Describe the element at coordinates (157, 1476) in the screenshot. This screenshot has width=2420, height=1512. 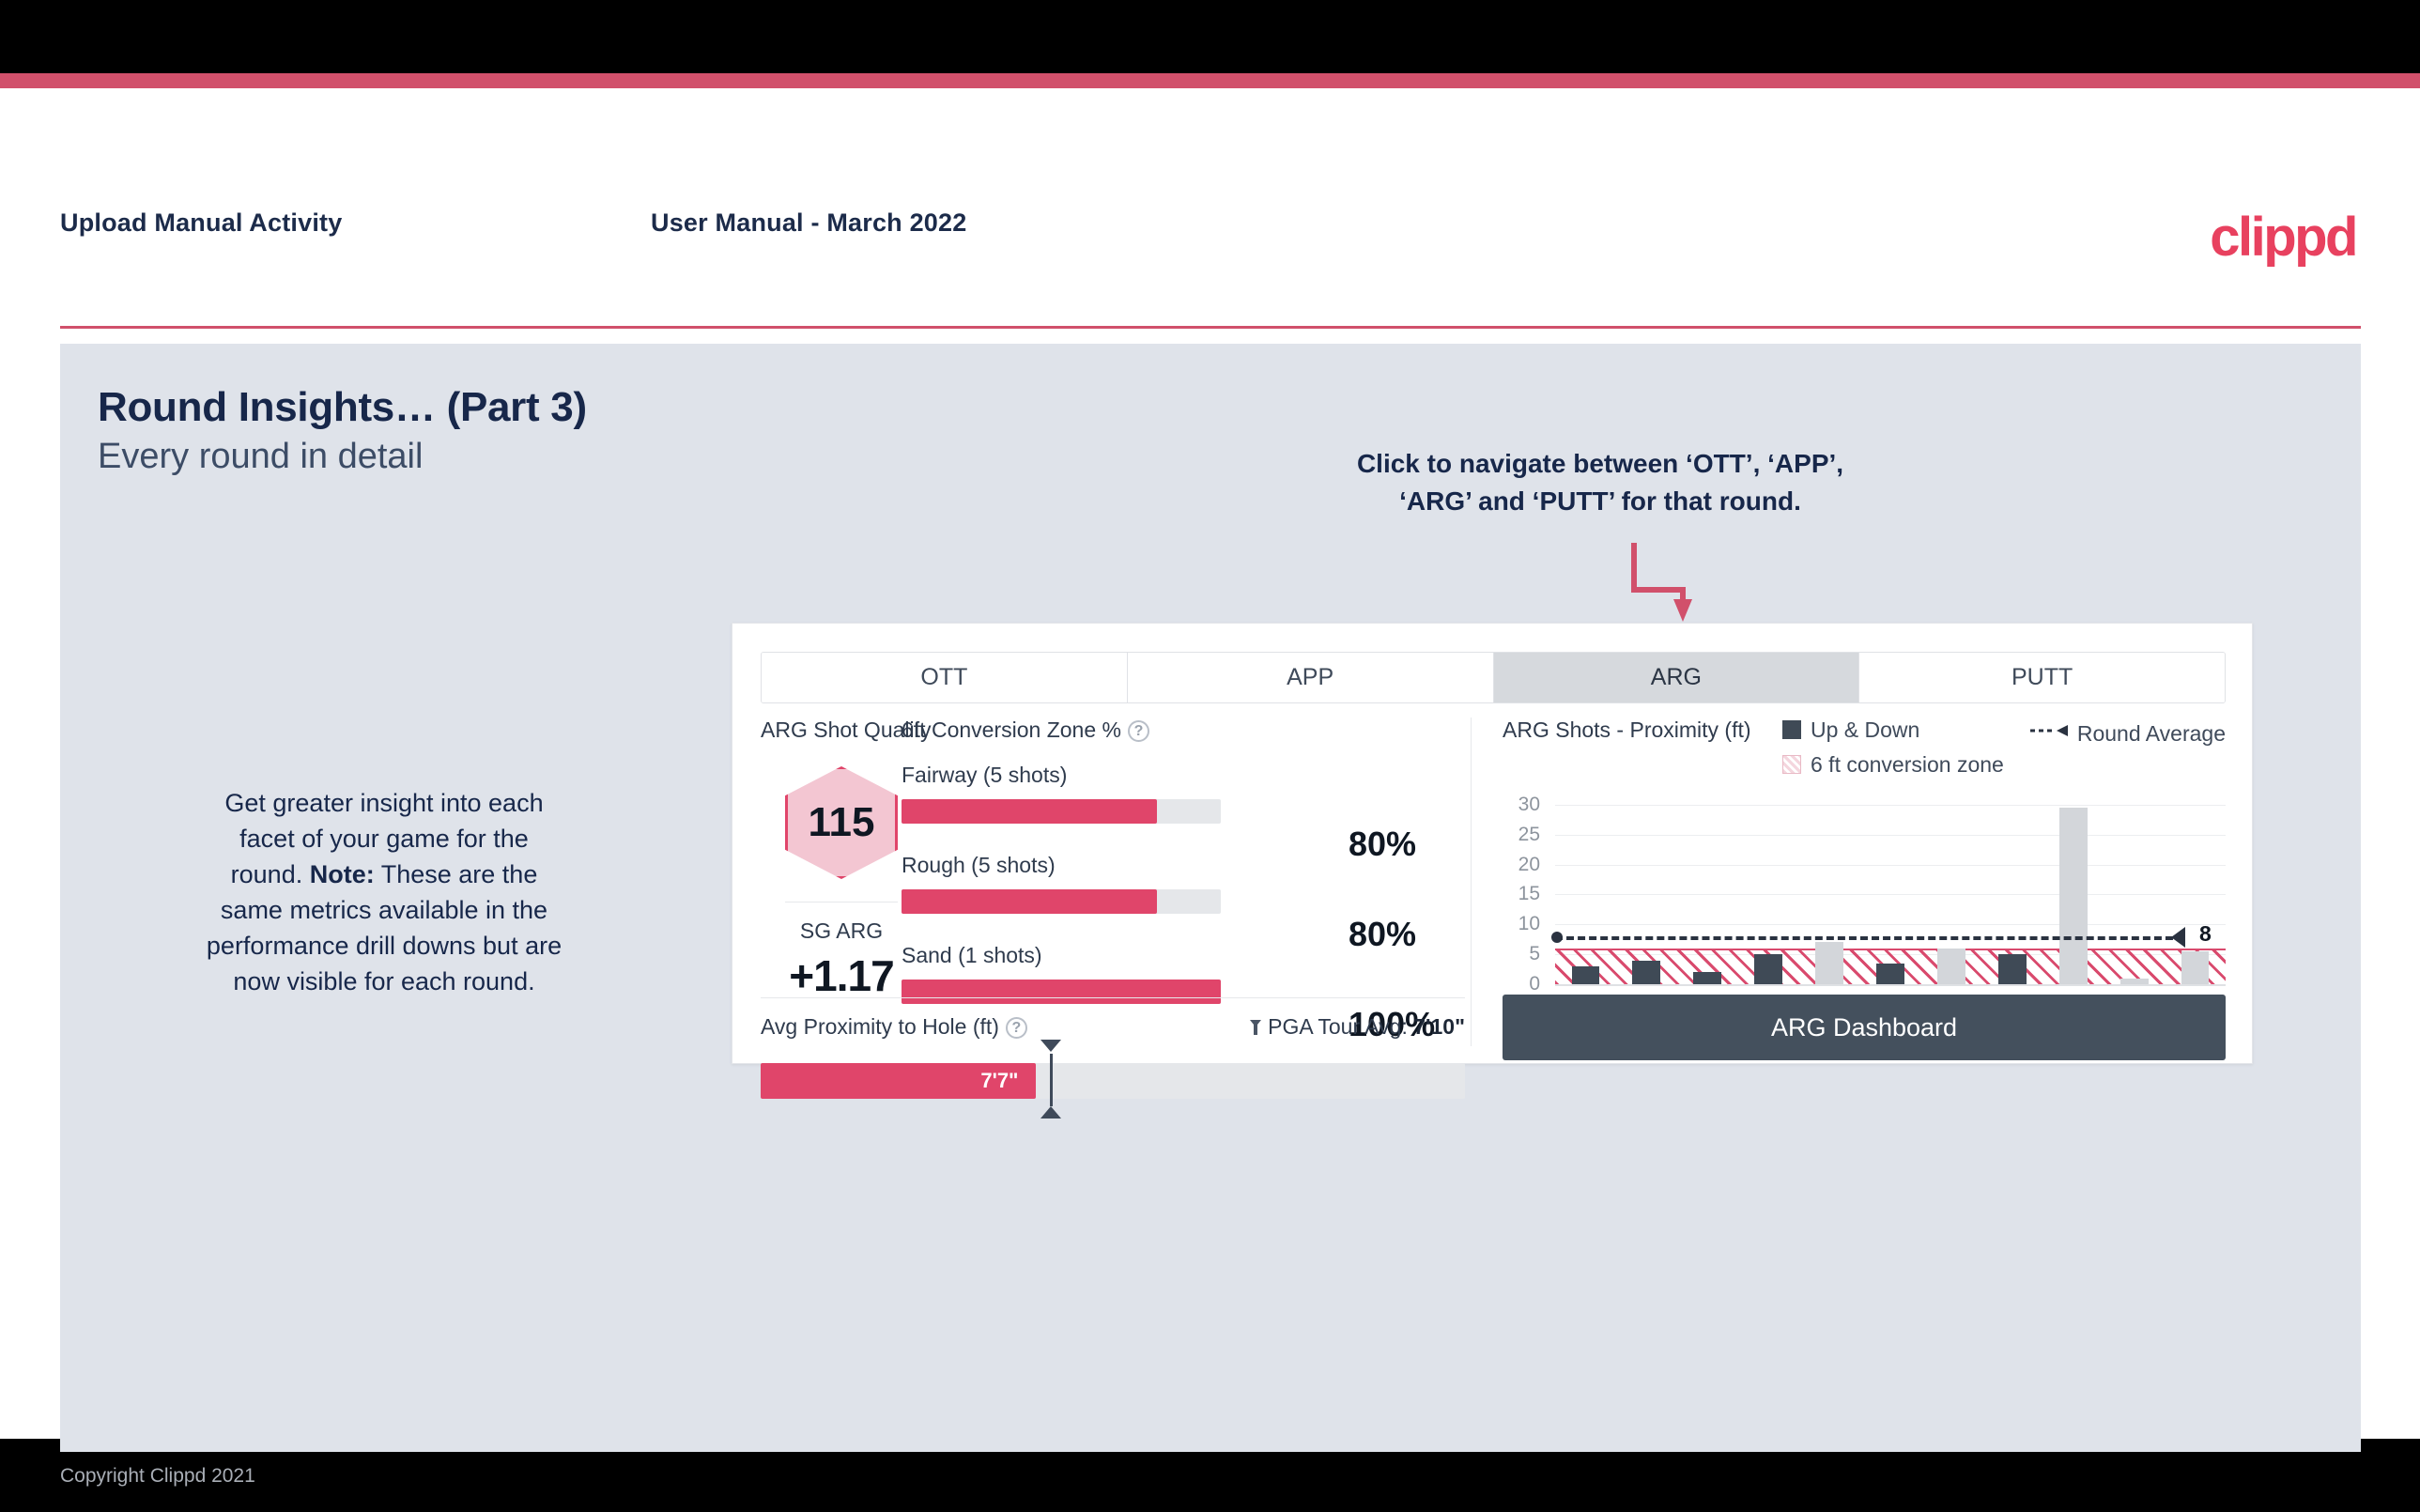
I see `copyright-text: Copyright Clippd 2021` at that location.